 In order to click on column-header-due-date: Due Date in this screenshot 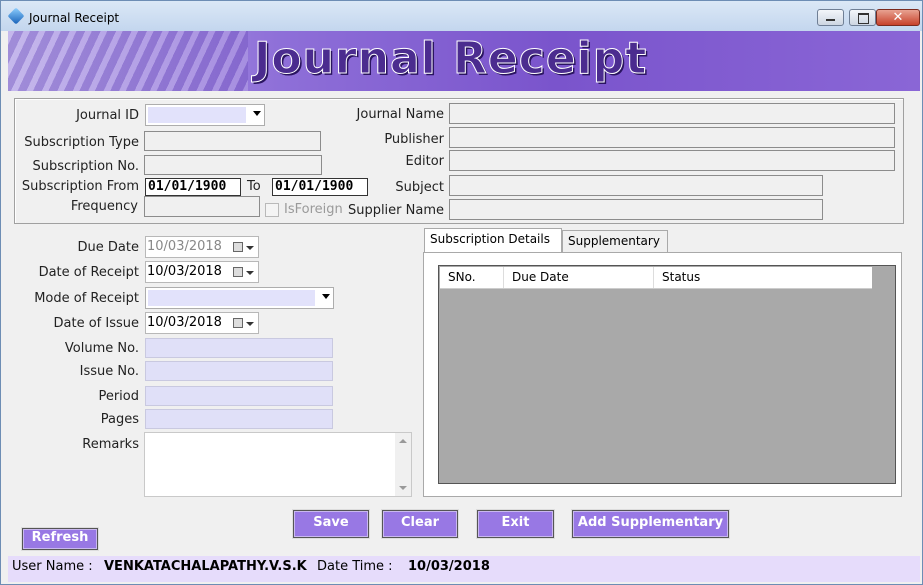, I will do `click(579, 277)`.